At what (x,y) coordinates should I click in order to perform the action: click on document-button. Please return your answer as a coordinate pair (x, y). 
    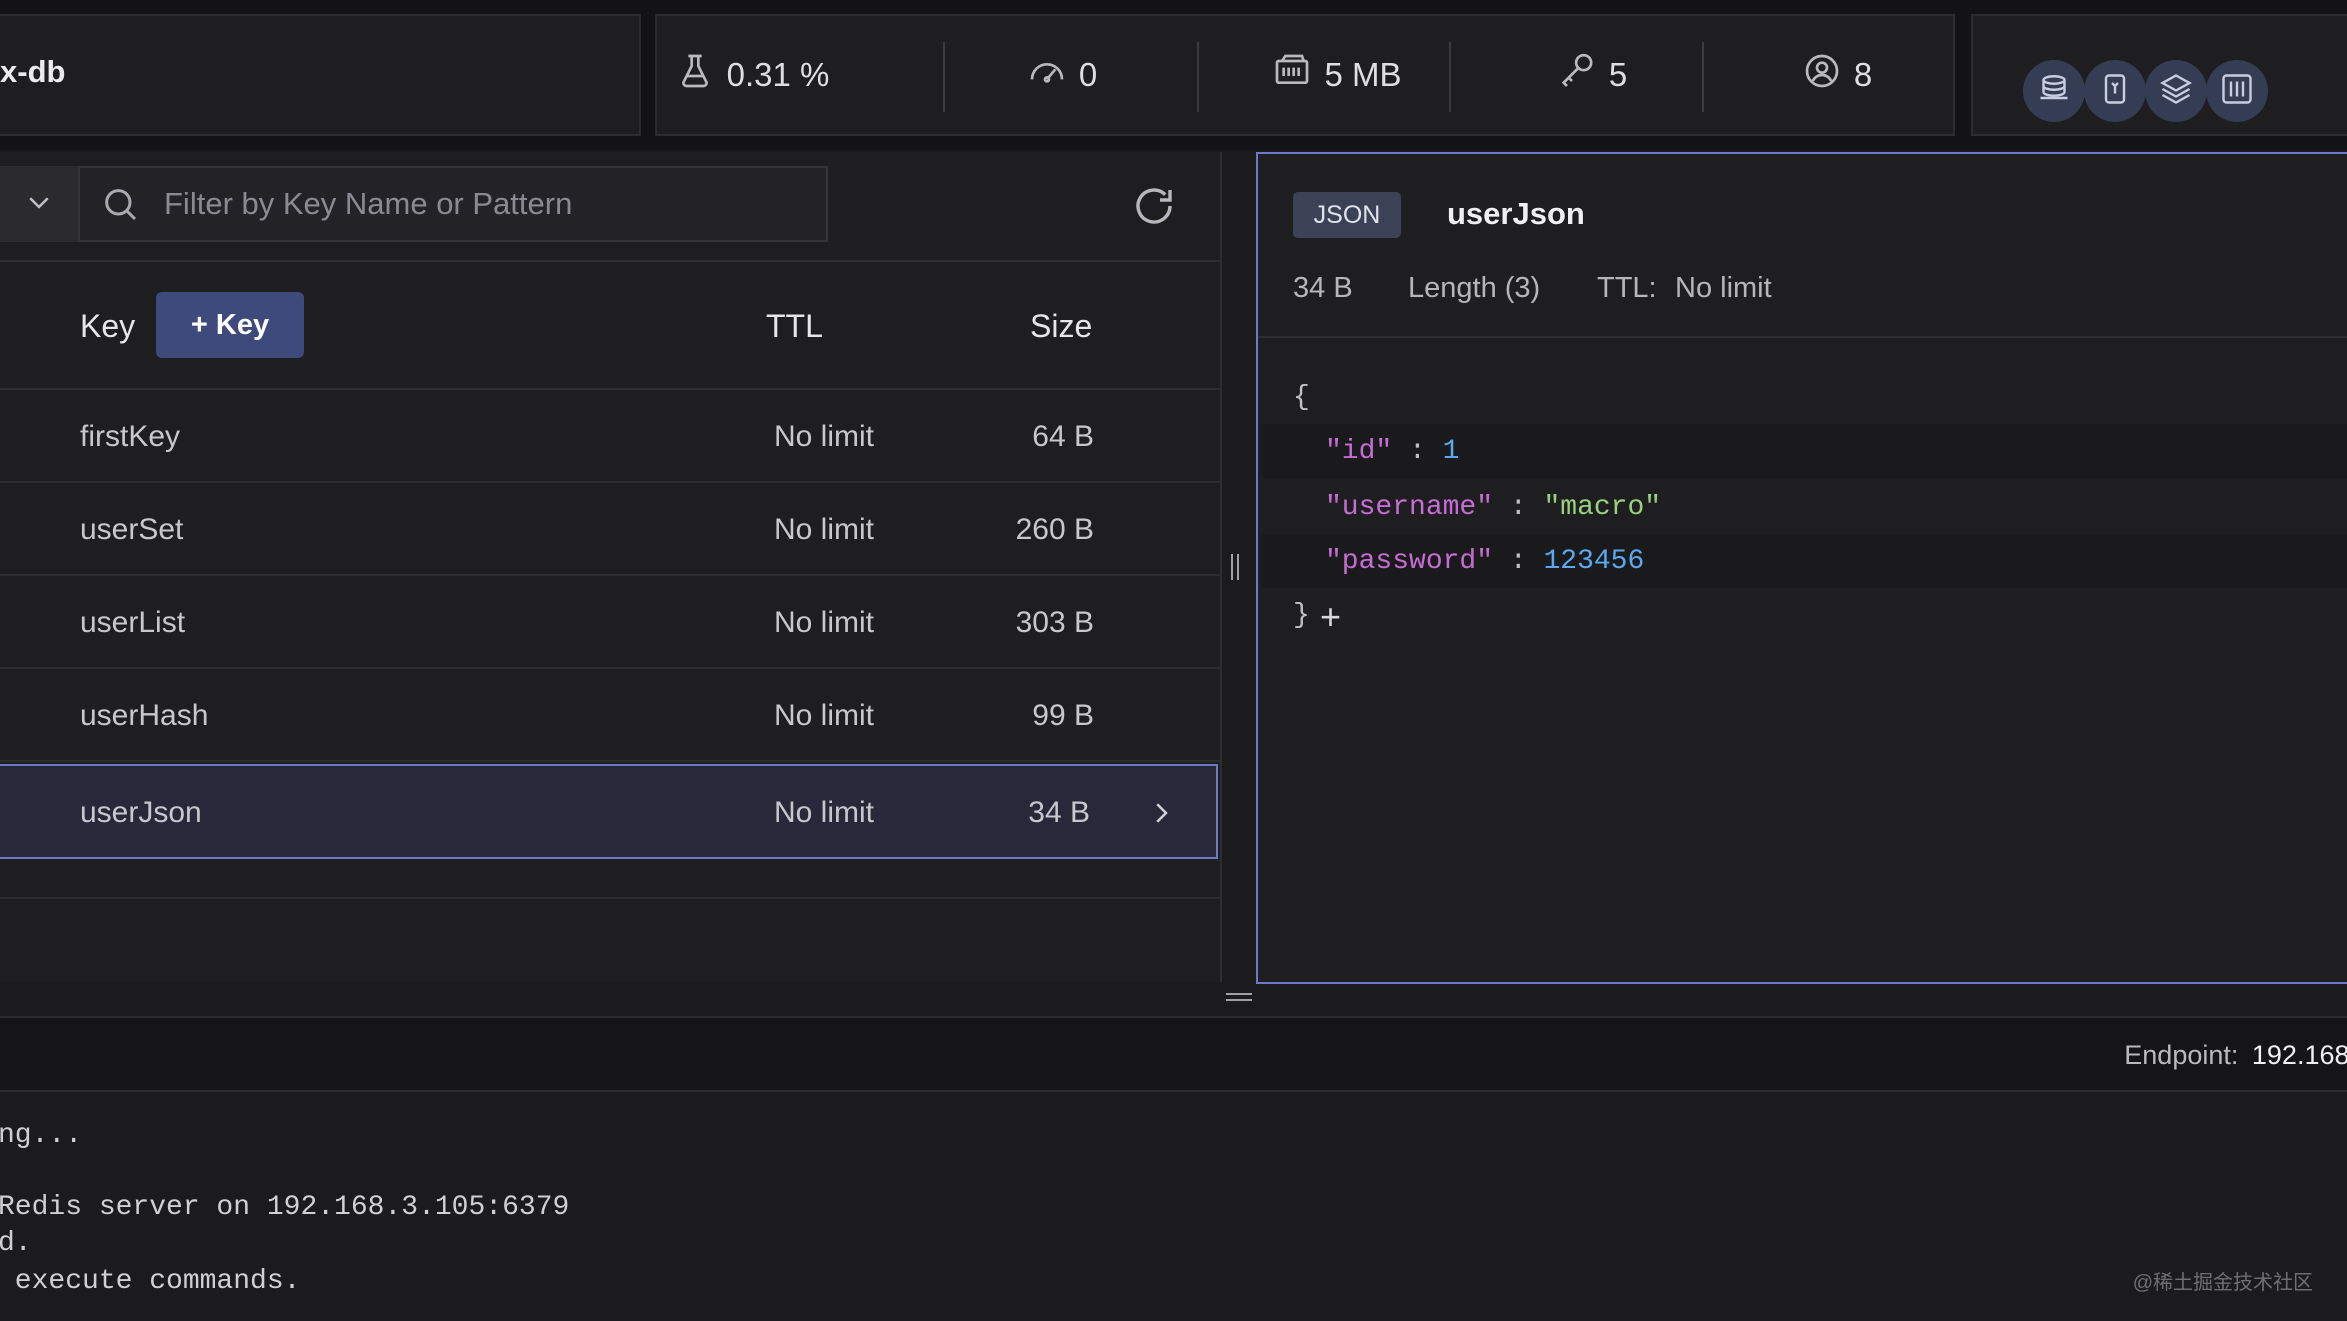
    Looking at the image, I should click on (2115, 91).